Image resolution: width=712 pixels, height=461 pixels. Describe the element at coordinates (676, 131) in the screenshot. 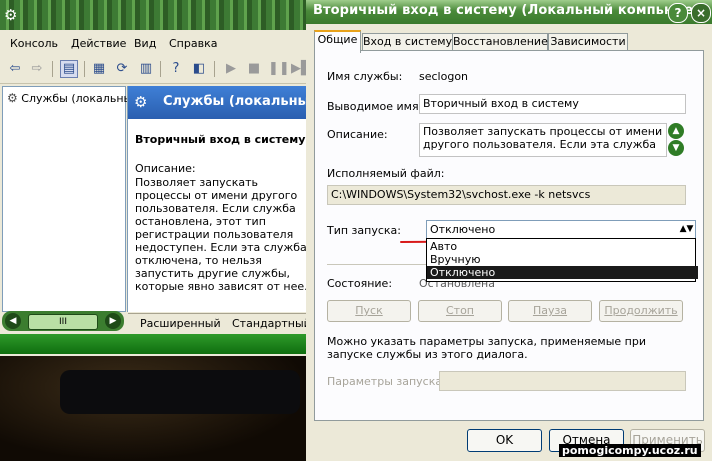

I see `scroll-up-icon: ▲` at that location.